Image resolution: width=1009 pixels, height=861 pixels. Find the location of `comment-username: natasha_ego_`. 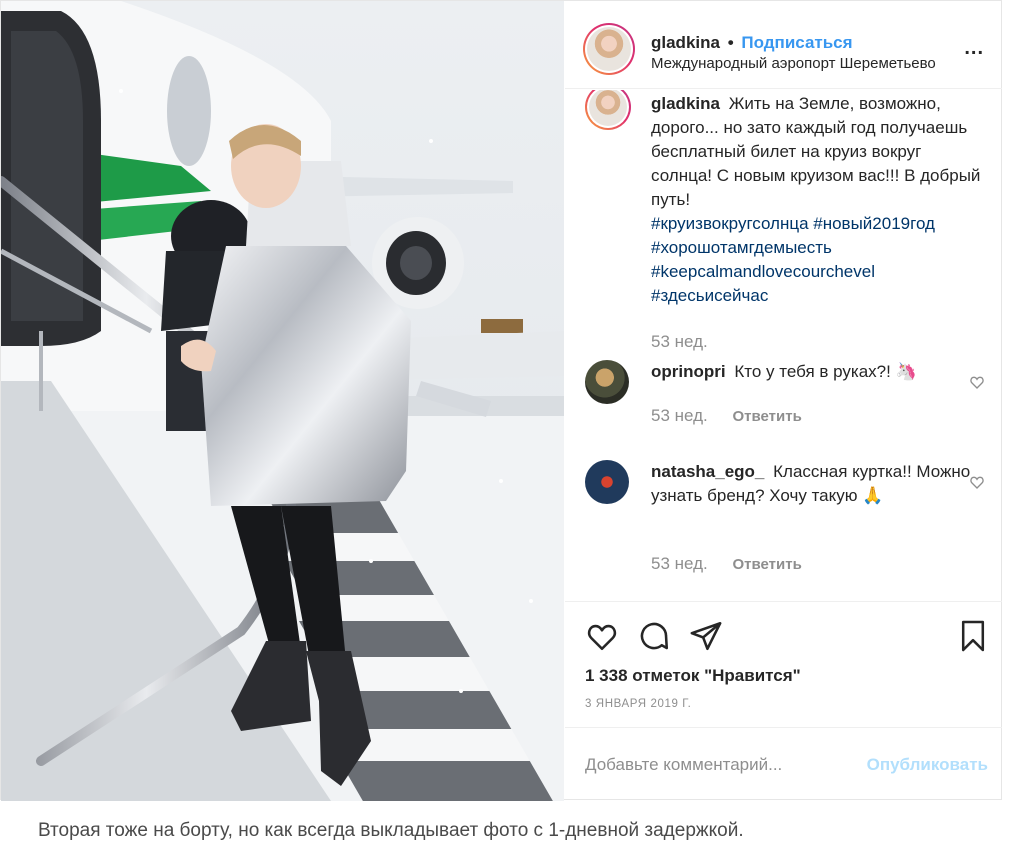

comment-username: natasha_ego_ is located at coordinates (707, 471).